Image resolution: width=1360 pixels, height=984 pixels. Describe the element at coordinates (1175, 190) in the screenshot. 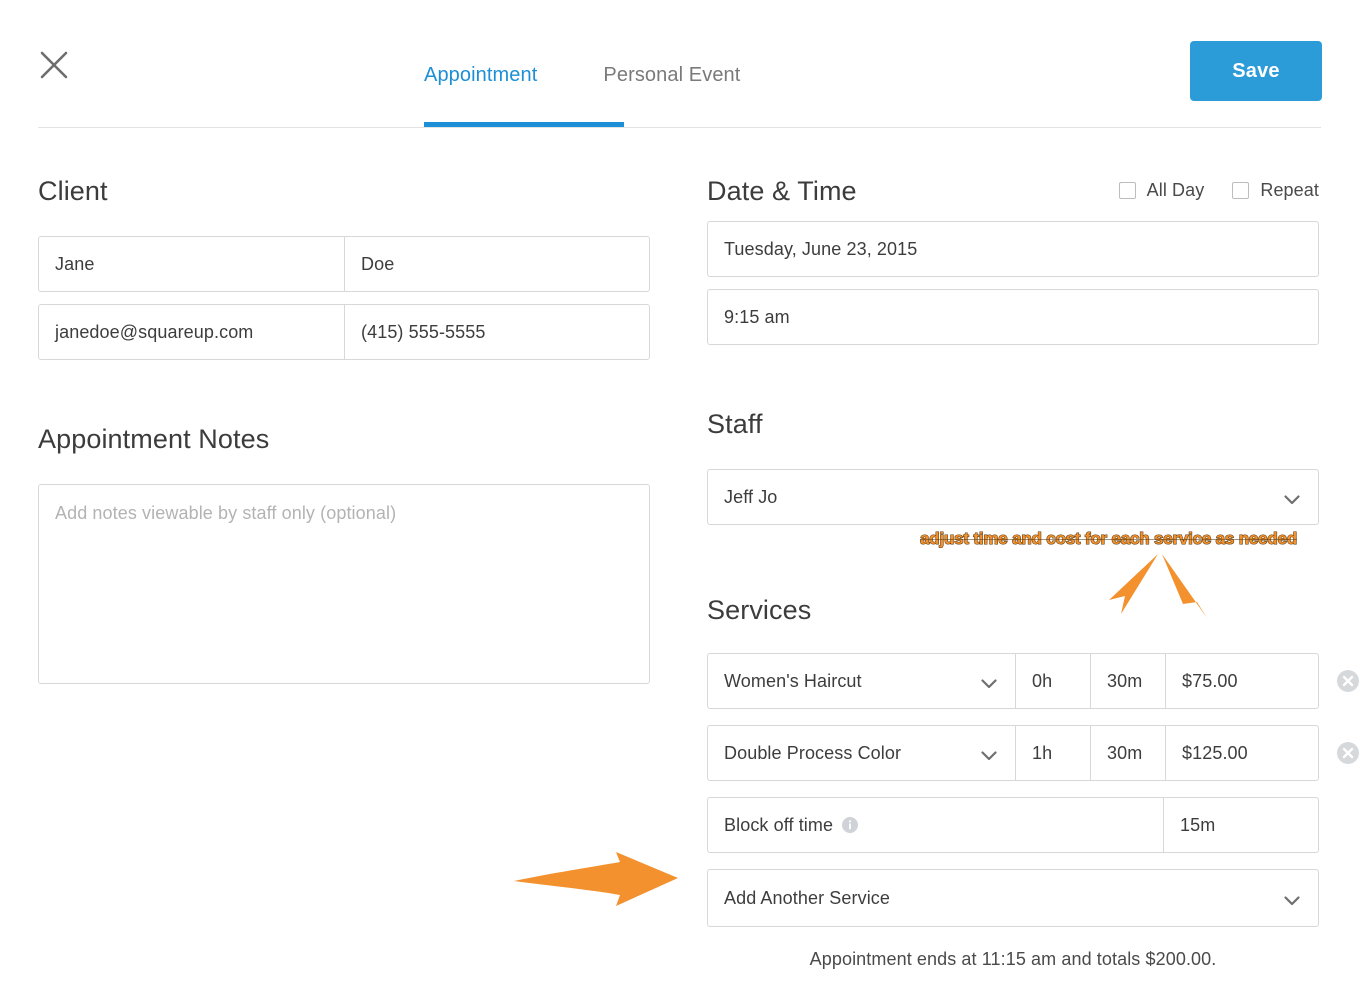

I see `all-day-label: All Day` at that location.